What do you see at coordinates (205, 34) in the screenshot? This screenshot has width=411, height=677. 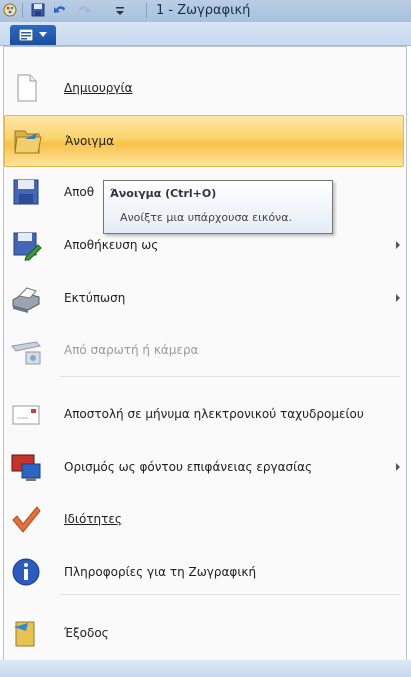 I see `ribbon-bar` at bounding box center [205, 34].